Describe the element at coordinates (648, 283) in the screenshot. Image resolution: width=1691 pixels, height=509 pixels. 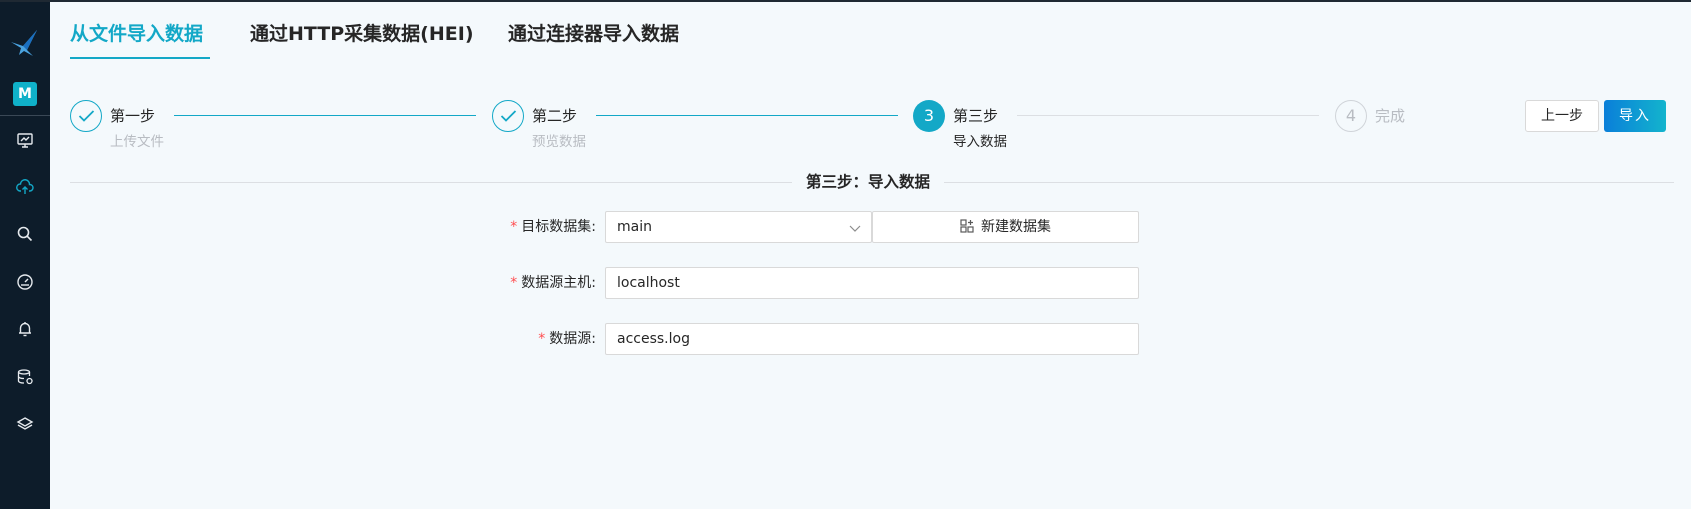
I see `host-input-value: localhost` at that location.